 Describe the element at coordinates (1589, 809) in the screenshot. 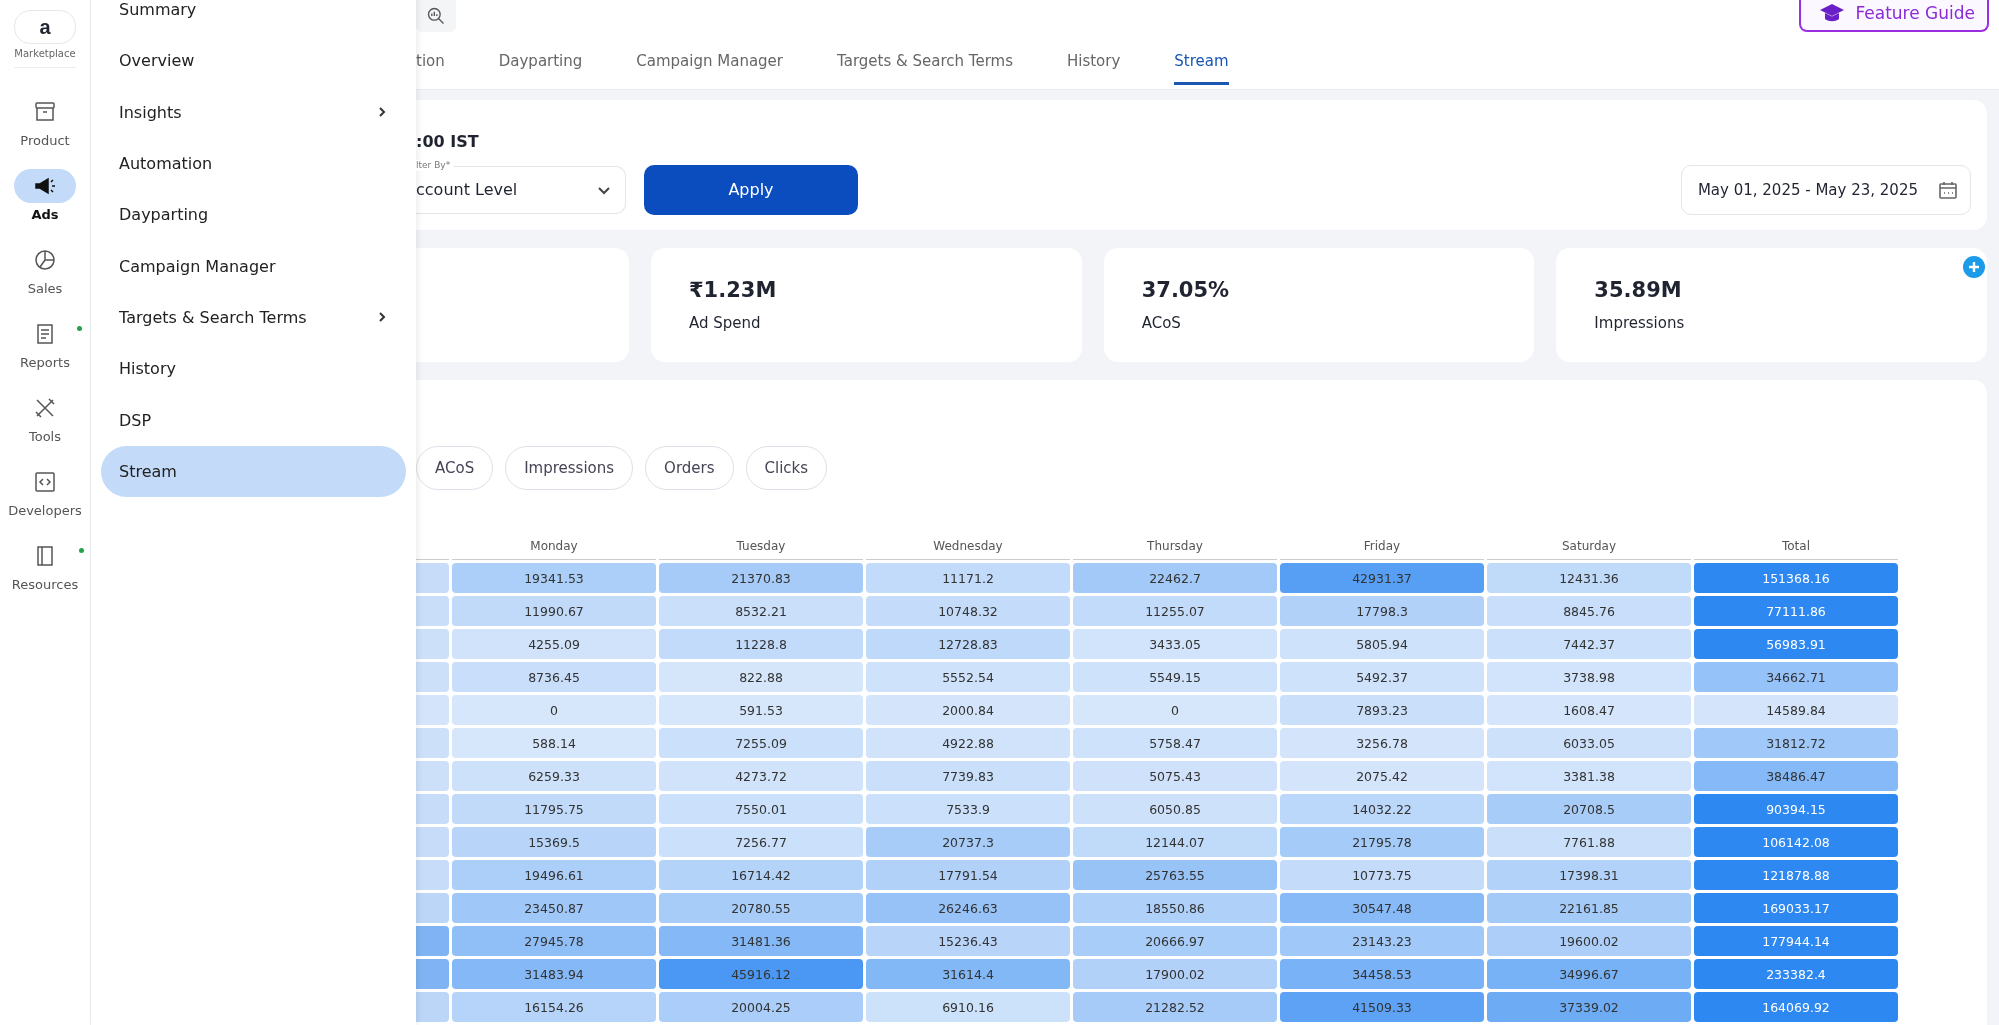

I see `table-cell: 20708.5` at that location.